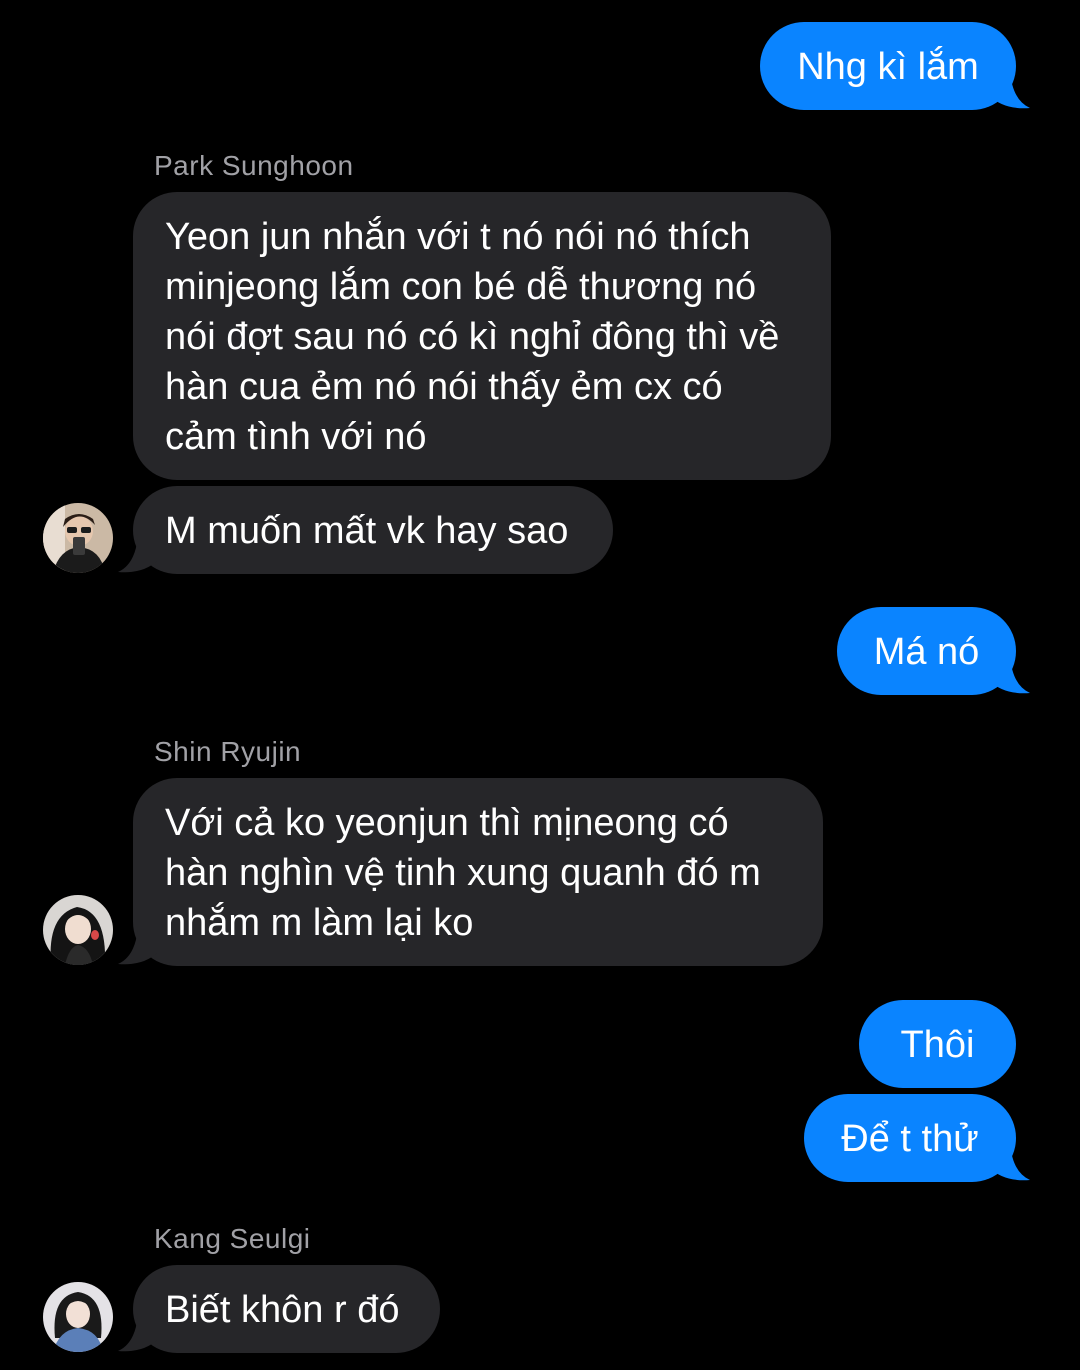 The width and height of the screenshot is (1080, 1370). I want to click on sender-name: Park Sunghoon, so click(254, 165).